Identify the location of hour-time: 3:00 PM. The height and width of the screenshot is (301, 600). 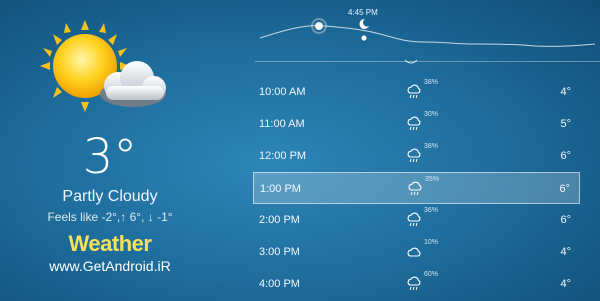
(279, 252).